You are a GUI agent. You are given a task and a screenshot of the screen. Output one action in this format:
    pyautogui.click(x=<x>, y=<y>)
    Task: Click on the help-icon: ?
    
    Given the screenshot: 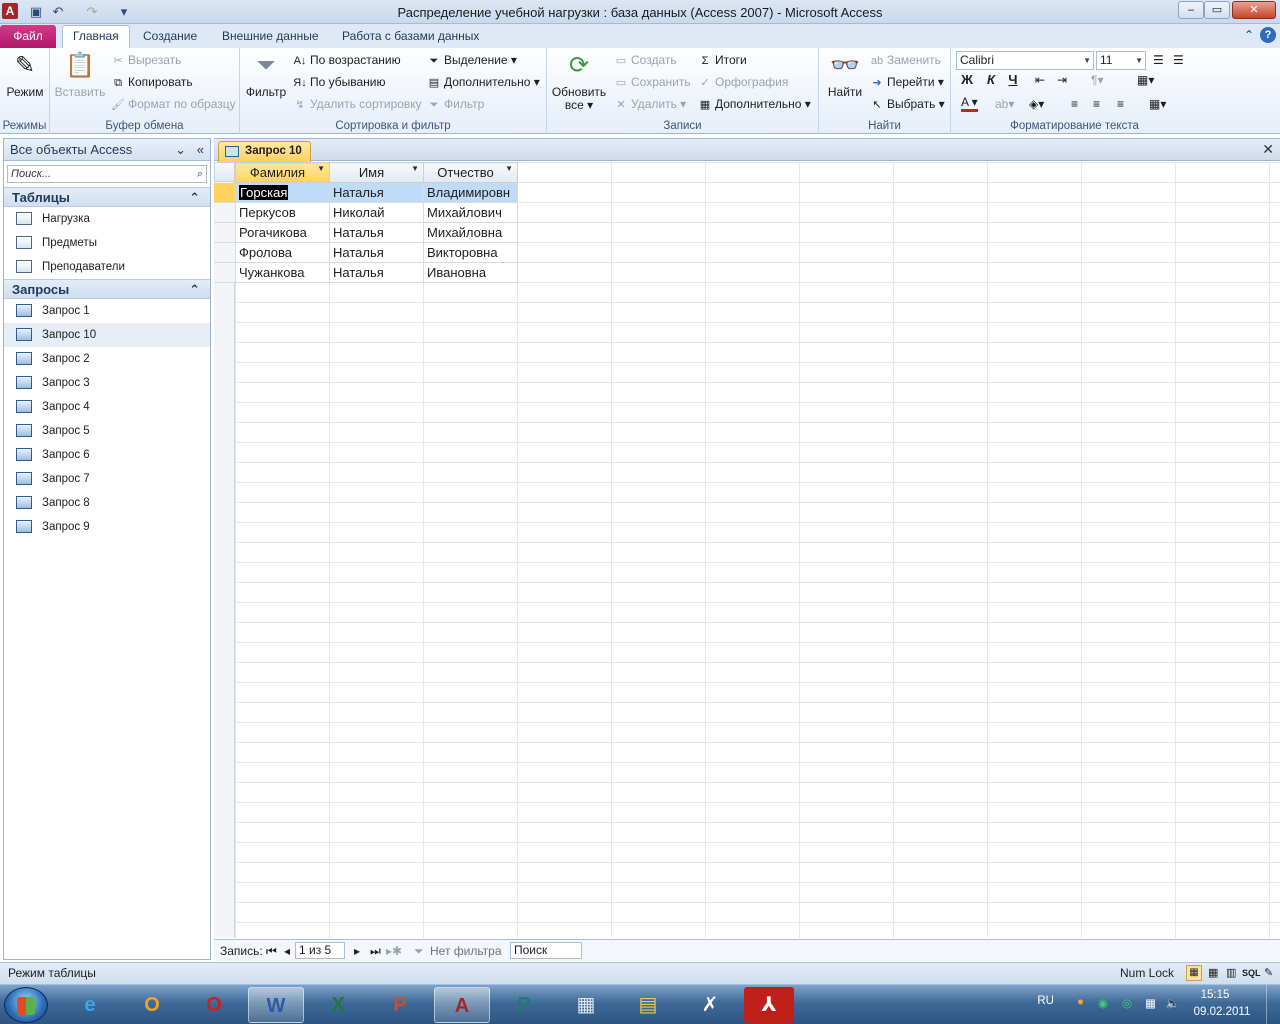 What is the action you would take?
    pyautogui.click(x=1268, y=35)
    